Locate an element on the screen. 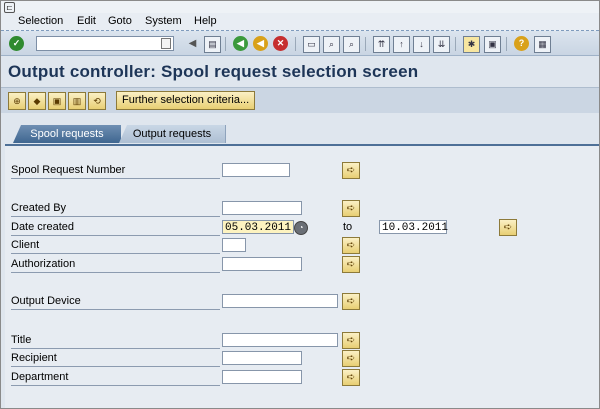 The height and width of the screenshot is (409, 600). recipient-label: Recipient is located at coordinates (115, 358).